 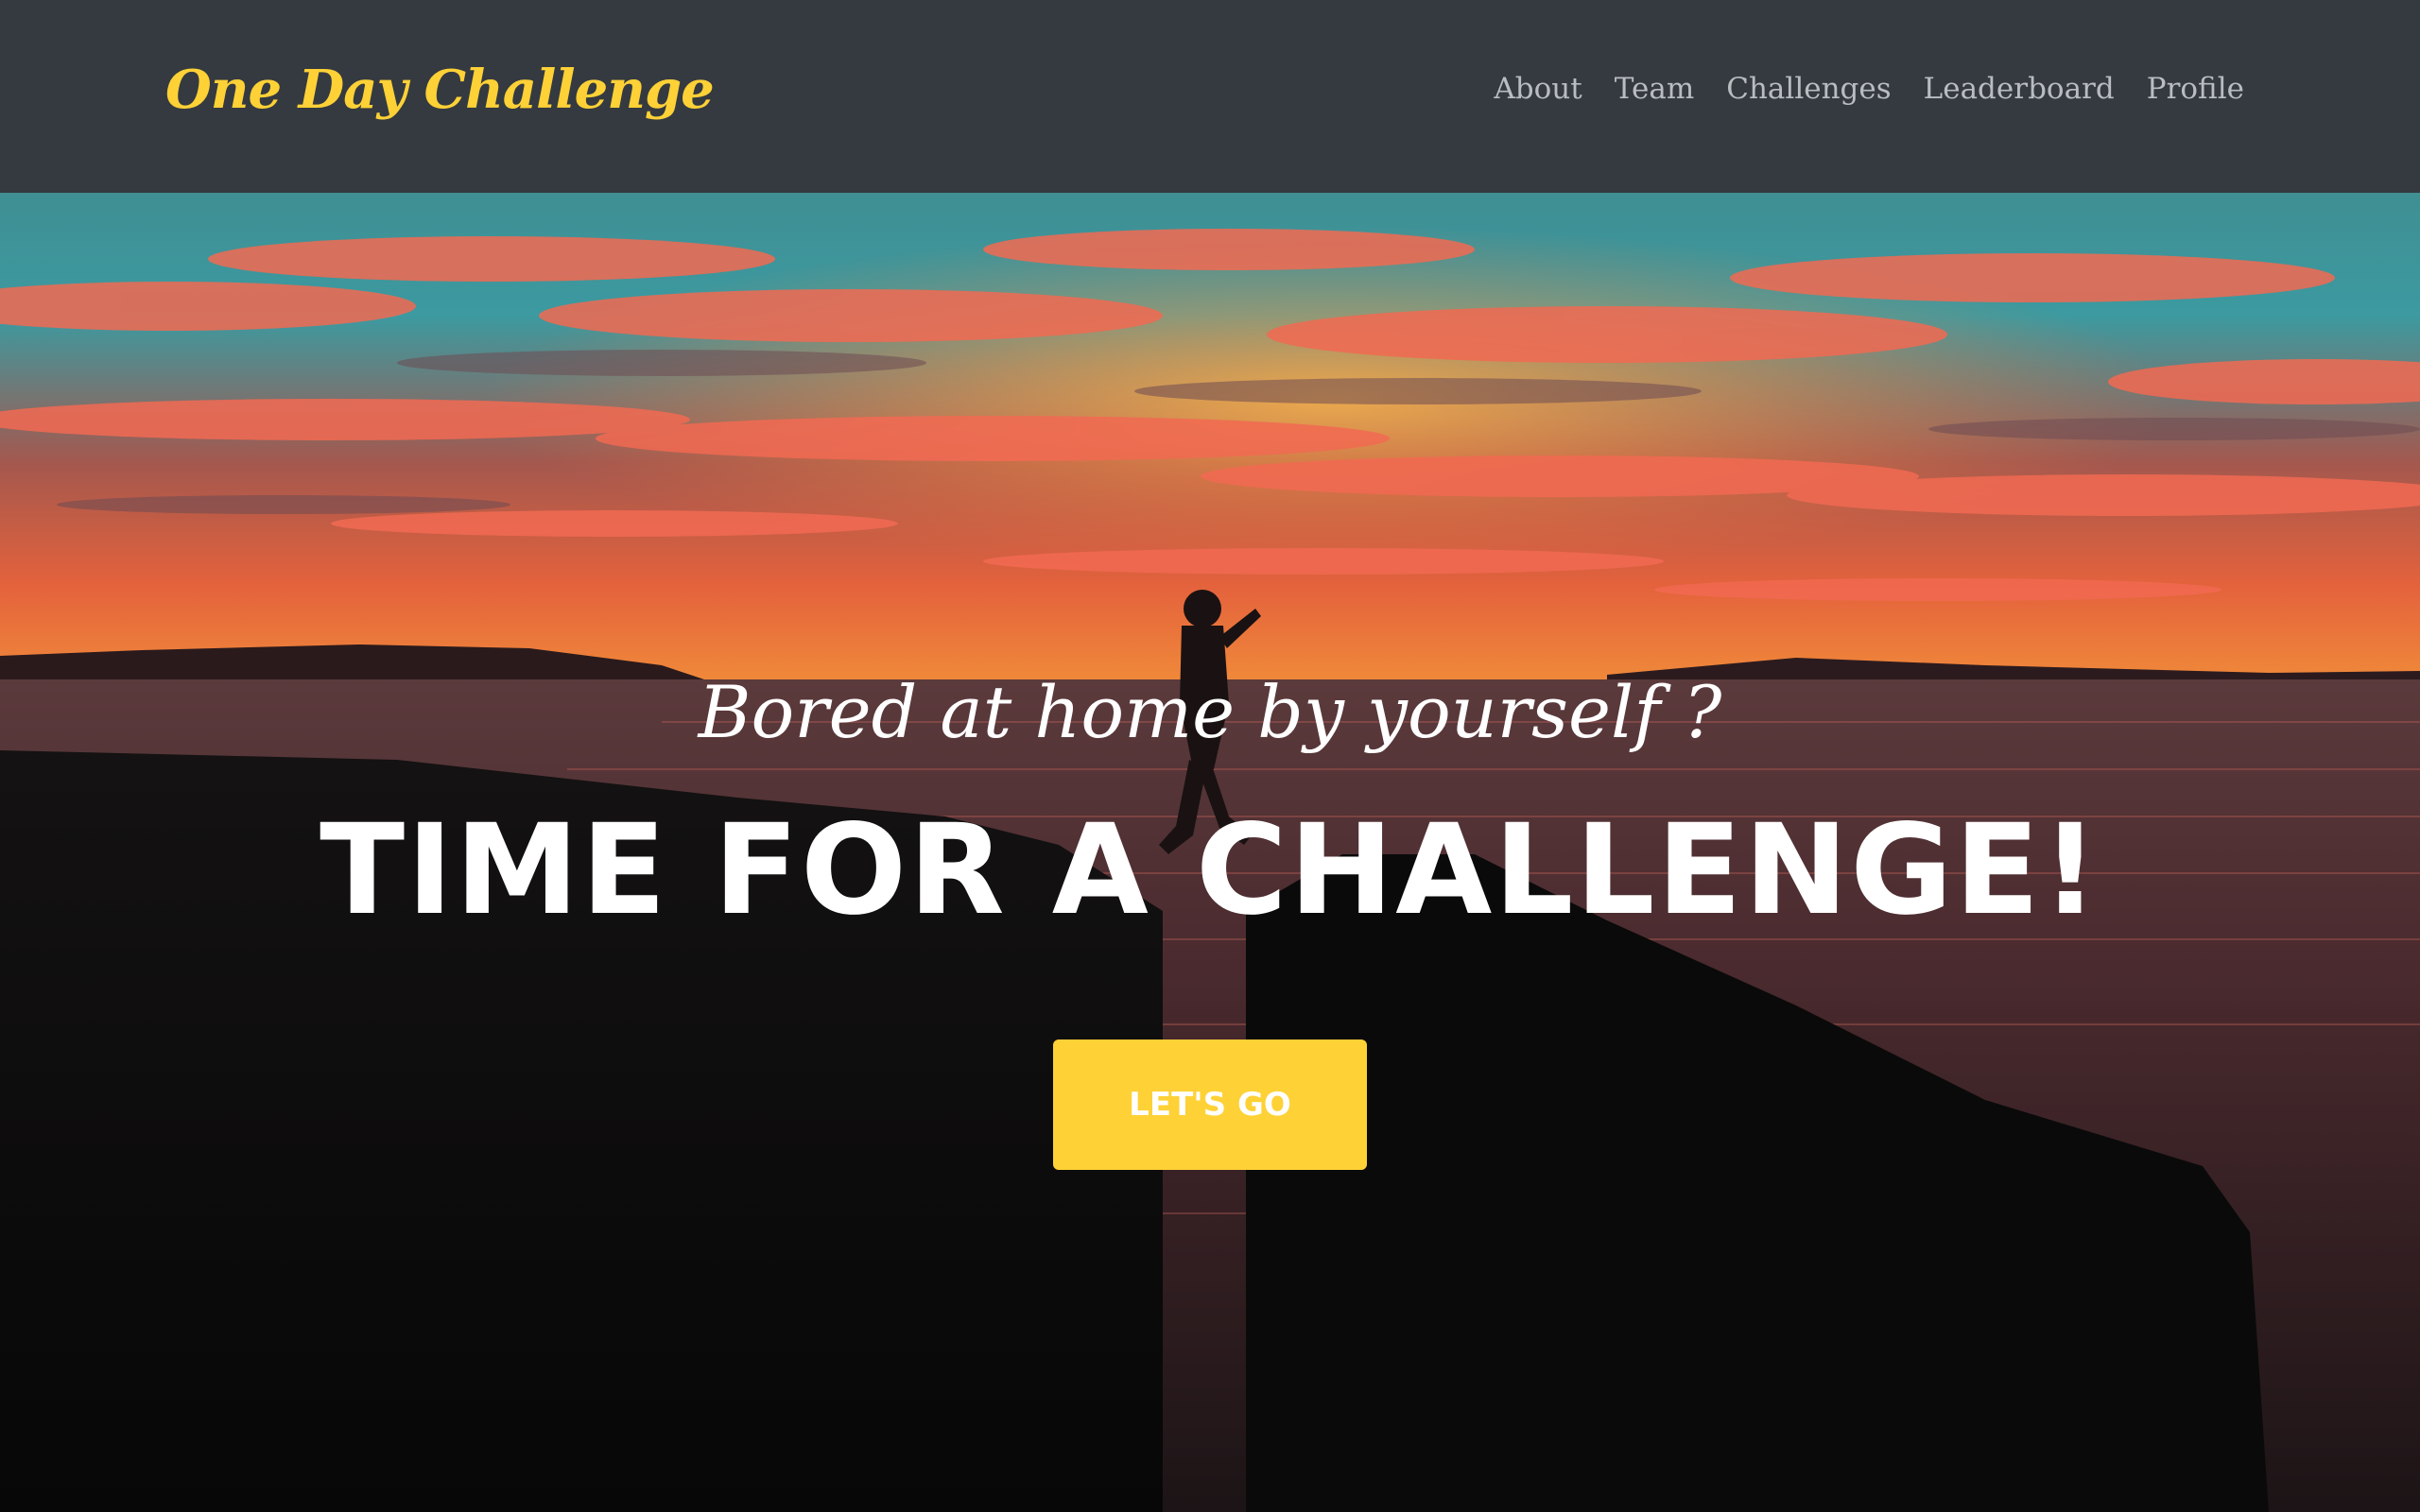 What do you see at coordinates (1210, 1105) in the screenshot?
I see `lets-go-button: LET'S GO` at bounding box center [1210, 1105].